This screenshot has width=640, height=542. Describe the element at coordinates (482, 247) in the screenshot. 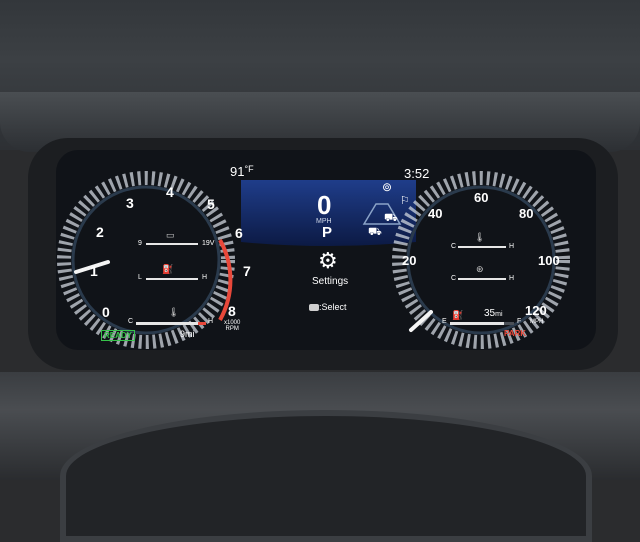

I see `gauge1-bar` at that location.